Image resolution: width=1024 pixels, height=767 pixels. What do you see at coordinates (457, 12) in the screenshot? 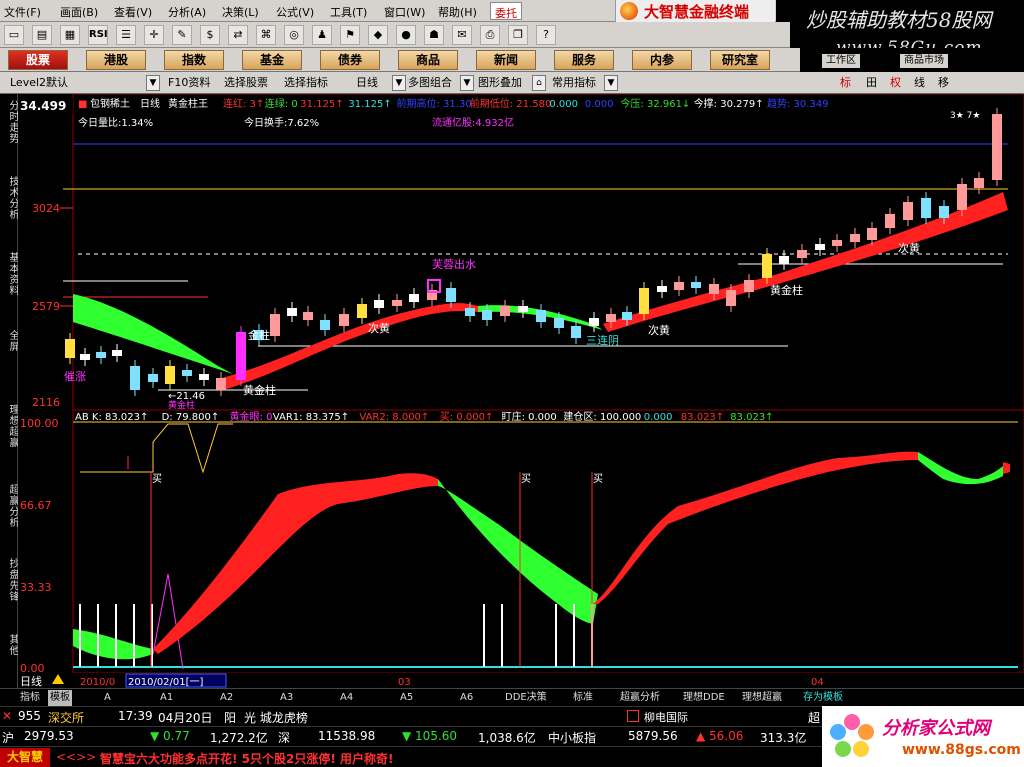
I see `menu-help: 帮助(H)` at bounding box center [457, 12].